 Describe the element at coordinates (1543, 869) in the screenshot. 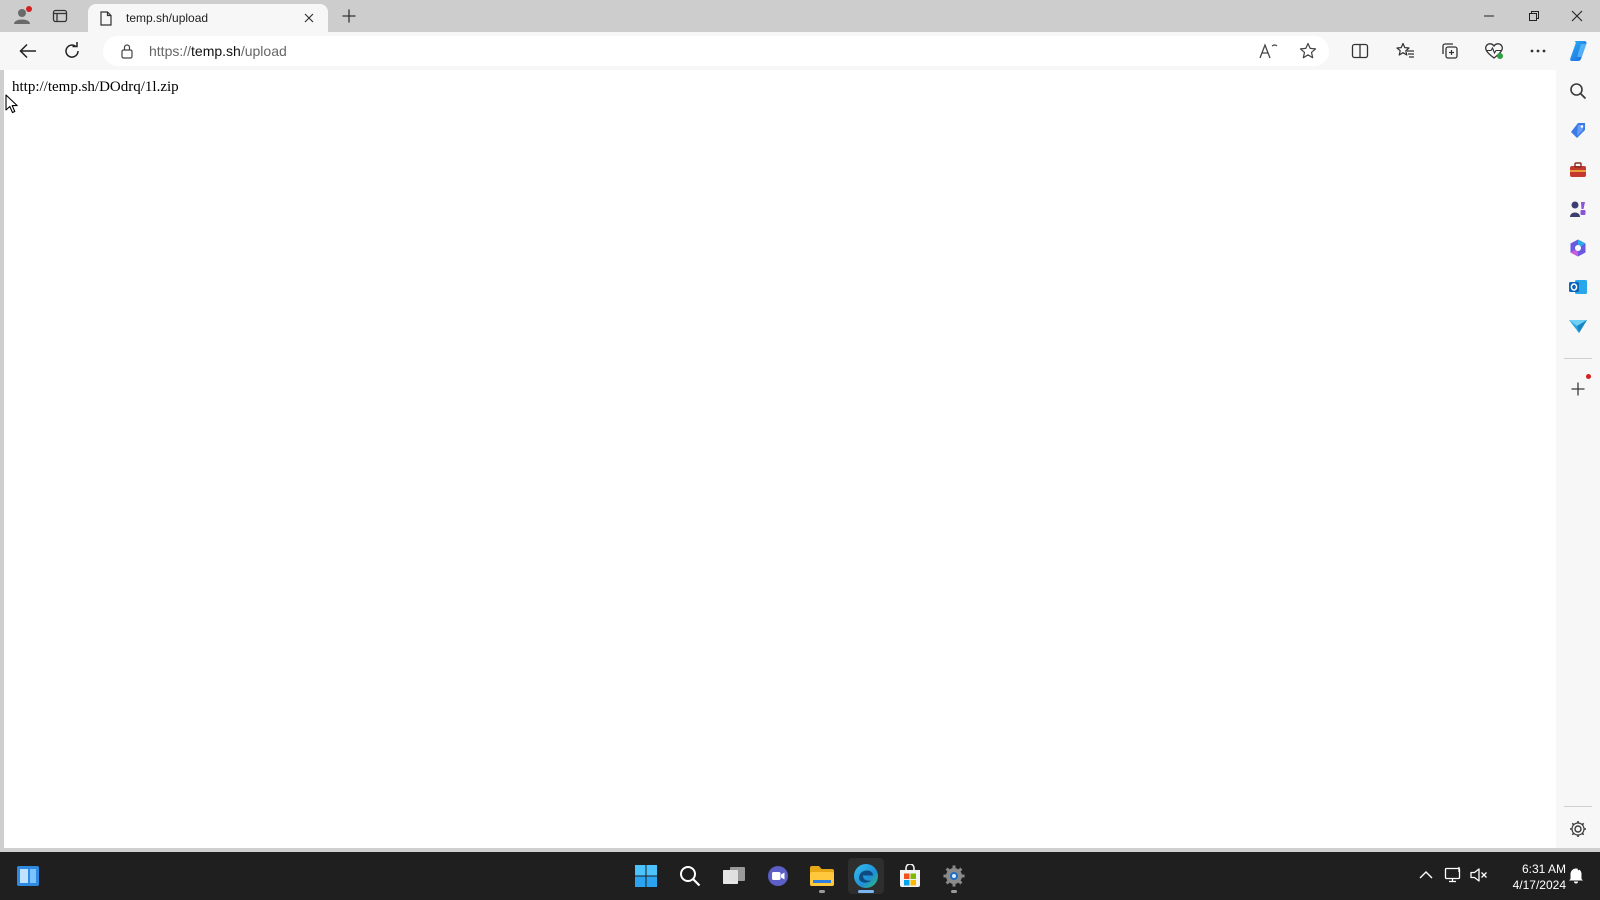

I see `clock-time: 6:31 AM` at that location.